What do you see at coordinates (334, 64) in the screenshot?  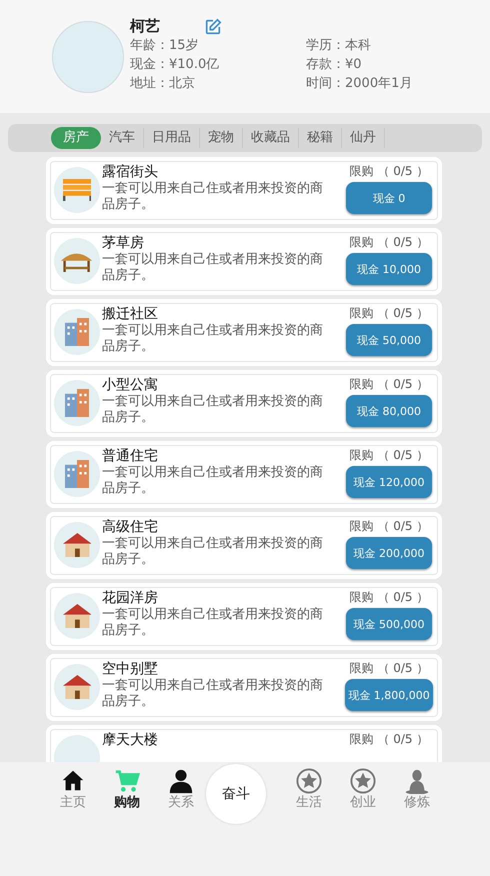 I see `info-text: 存款：¥0` at bounding box center [334, 64].